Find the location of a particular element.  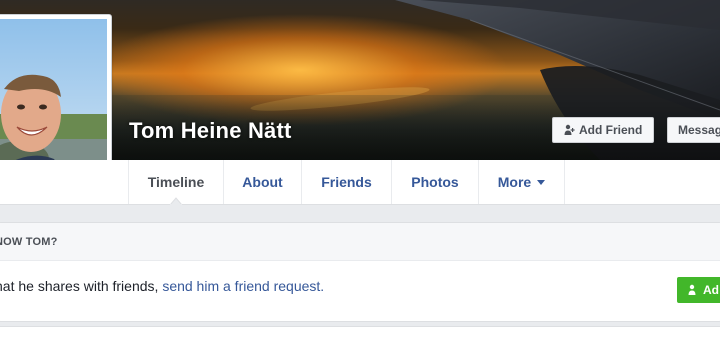

send-friend-request-link: send him a friend request. is located at coordinates (243, 286).